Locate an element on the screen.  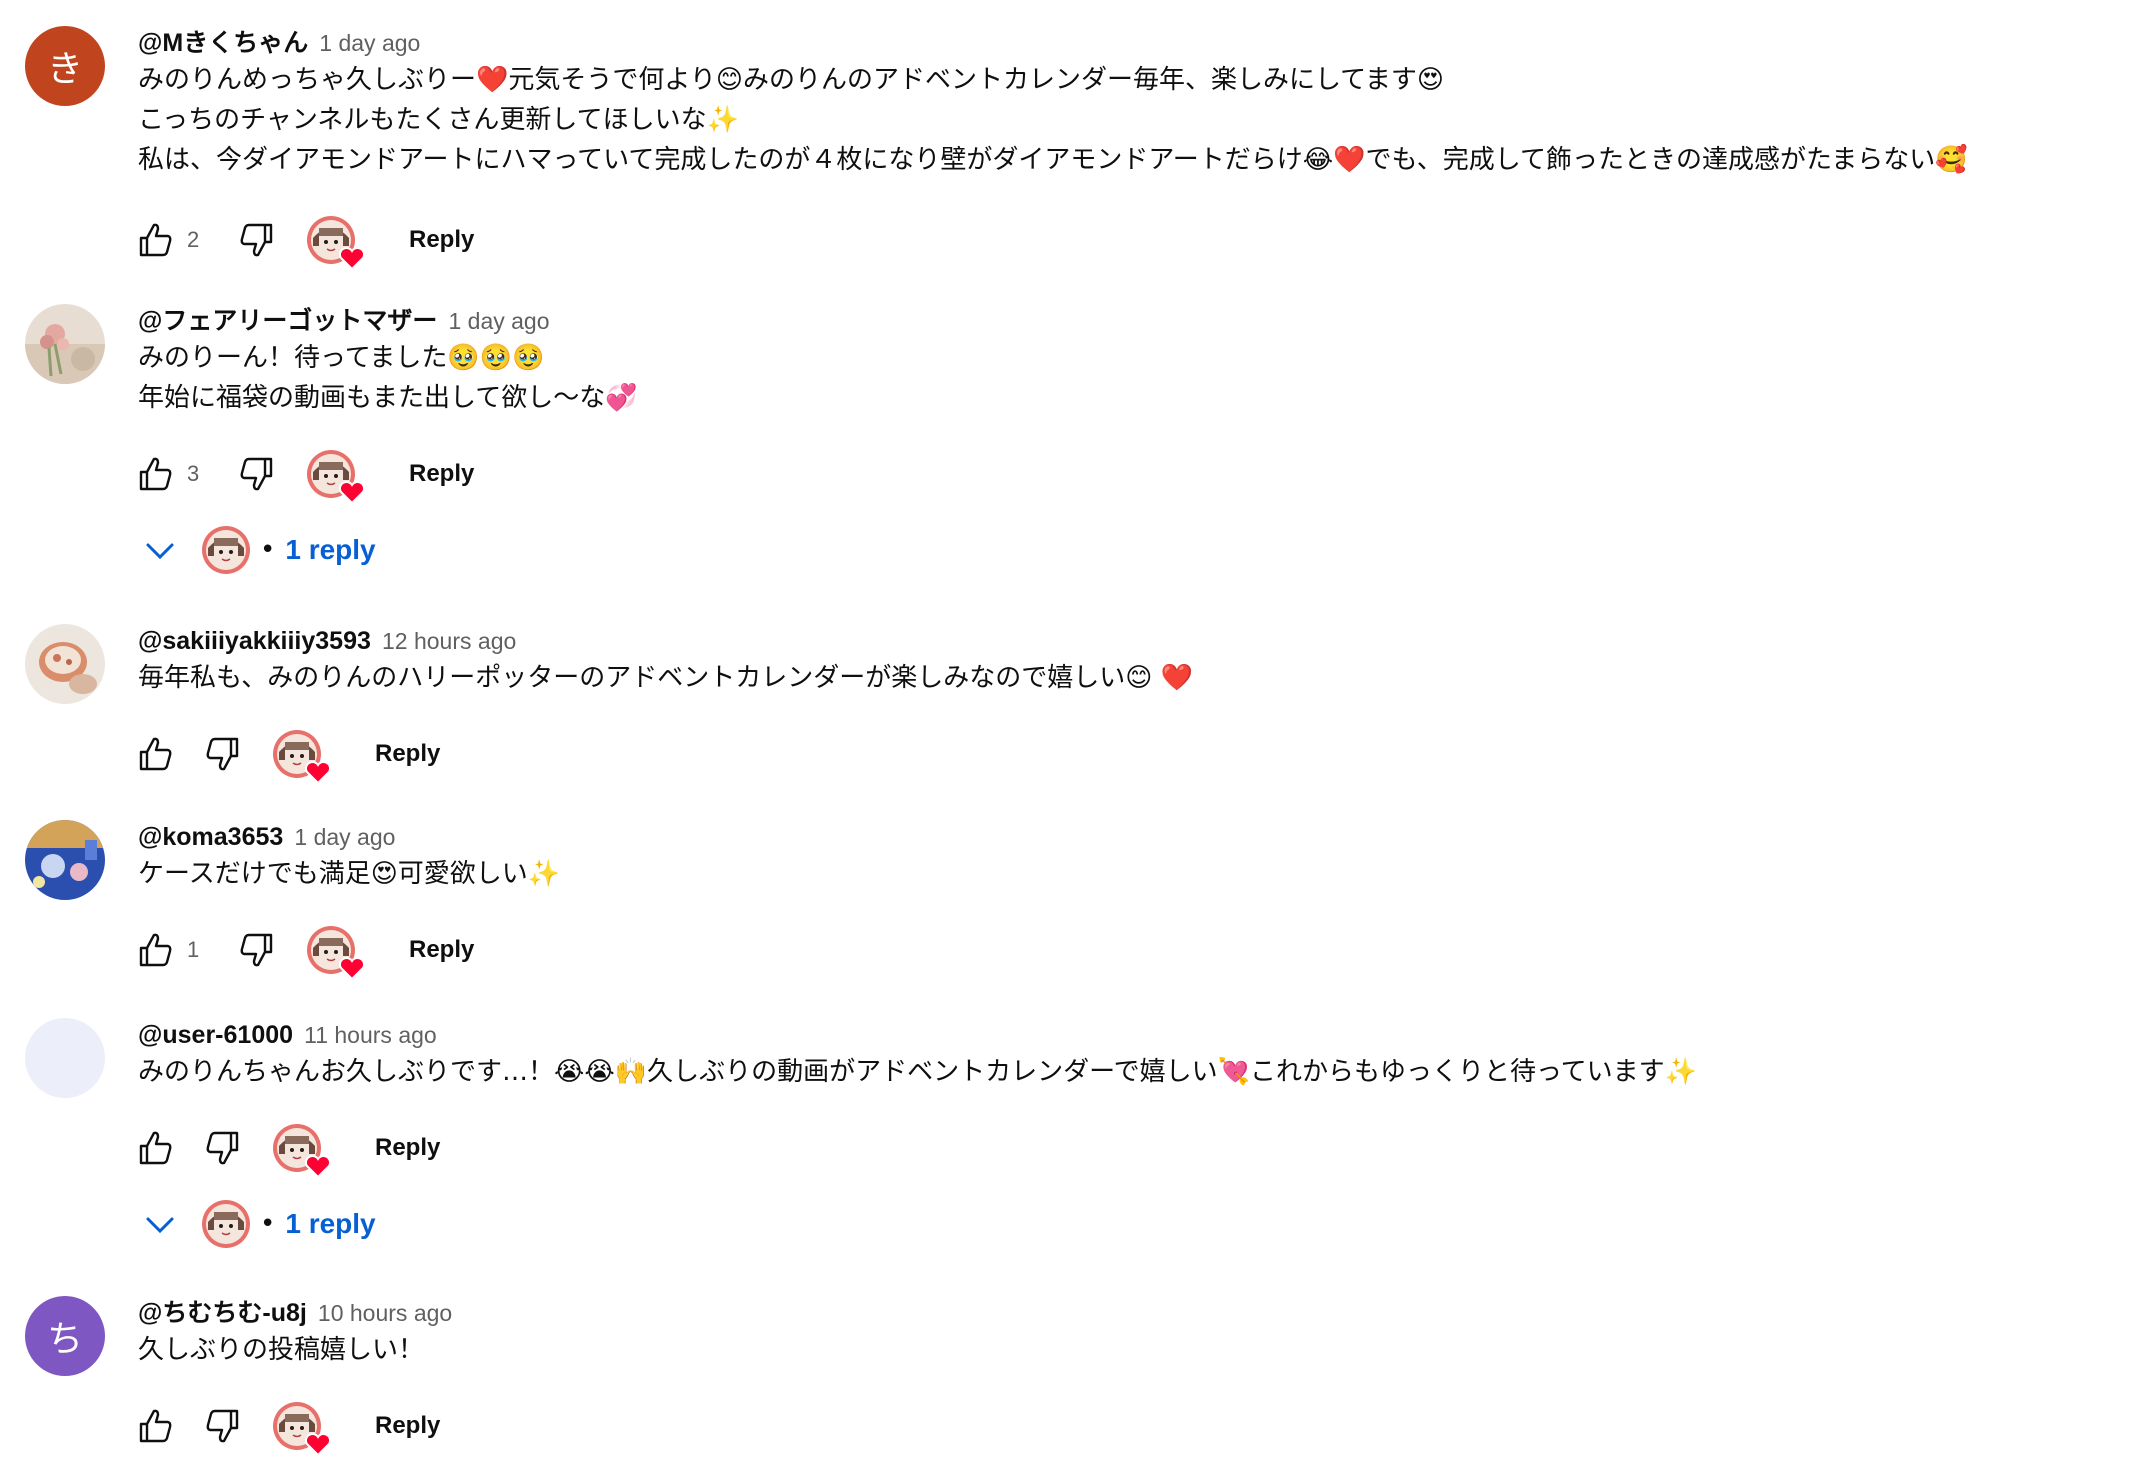
flower-photo-icon is located at coordinates (65, 344).